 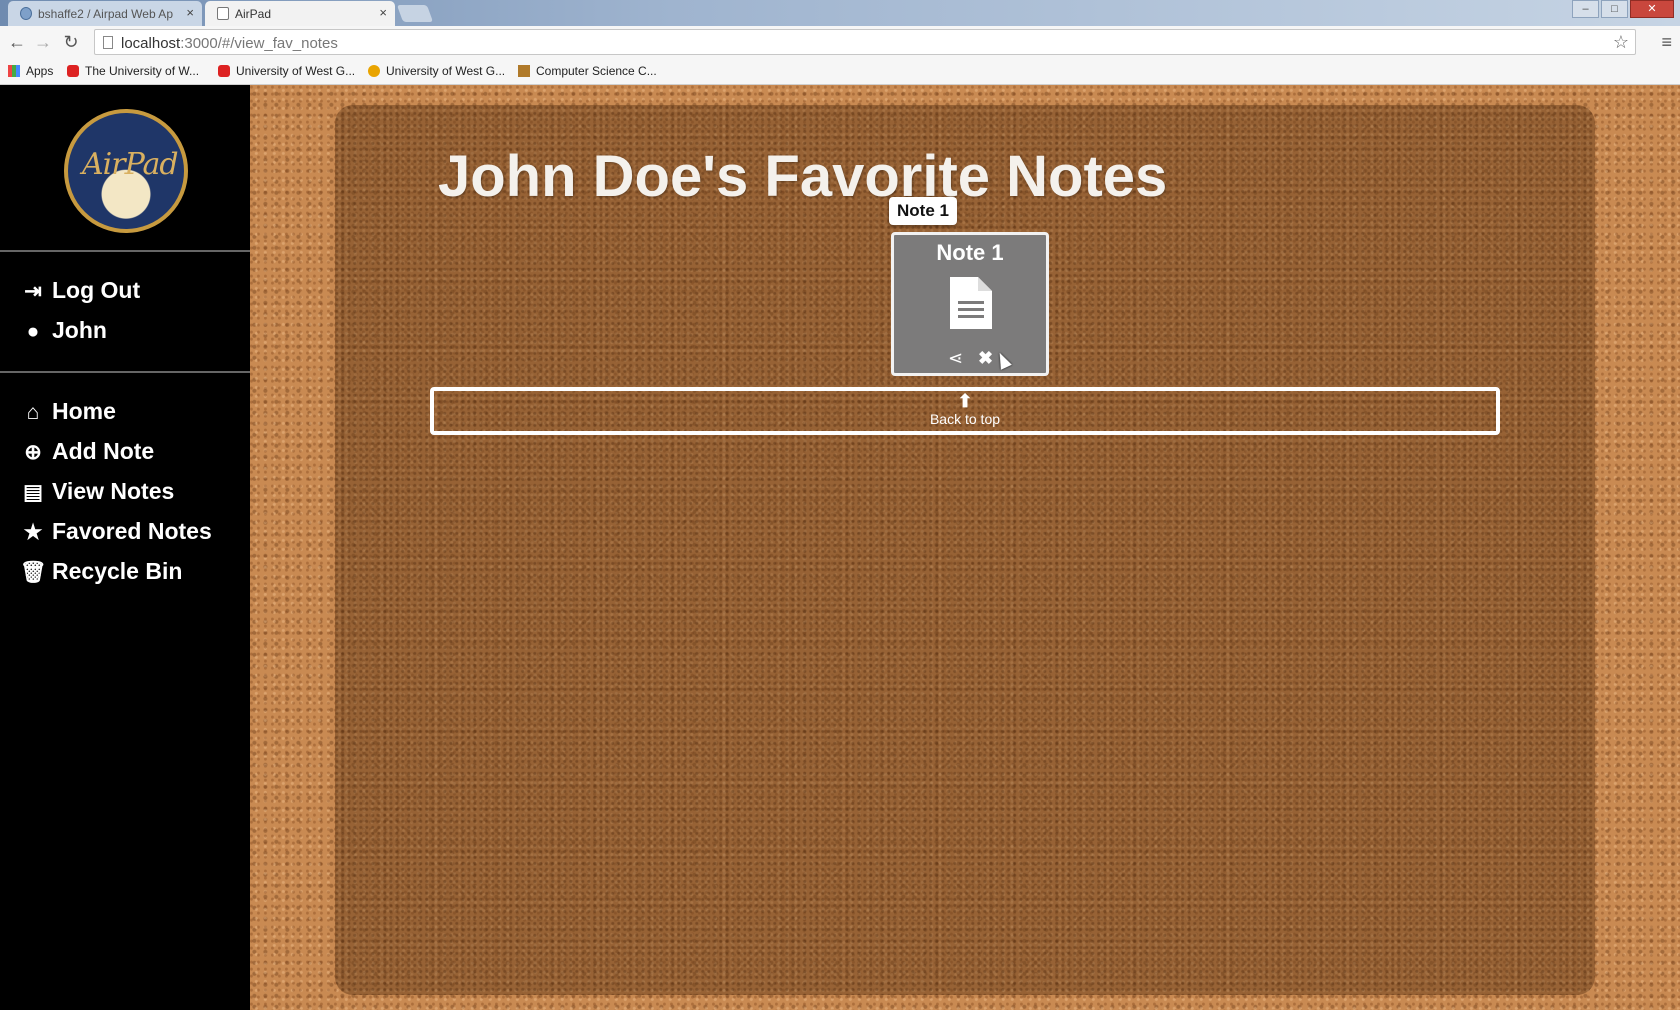 What do you see at coordinates (970, 252) in the screenshot?
I see `note-title: Note 1` at bounding box center [970, 252].